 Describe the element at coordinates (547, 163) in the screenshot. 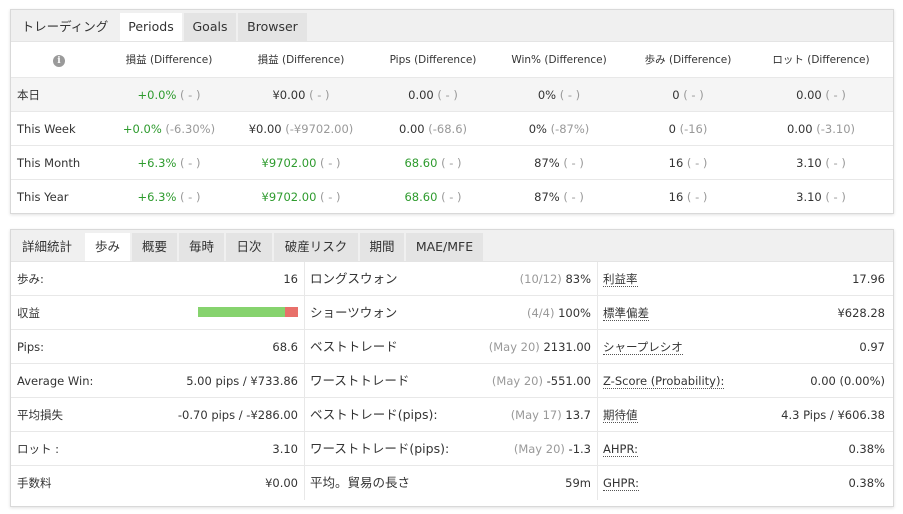

I see `period-value: 87%` at that location.